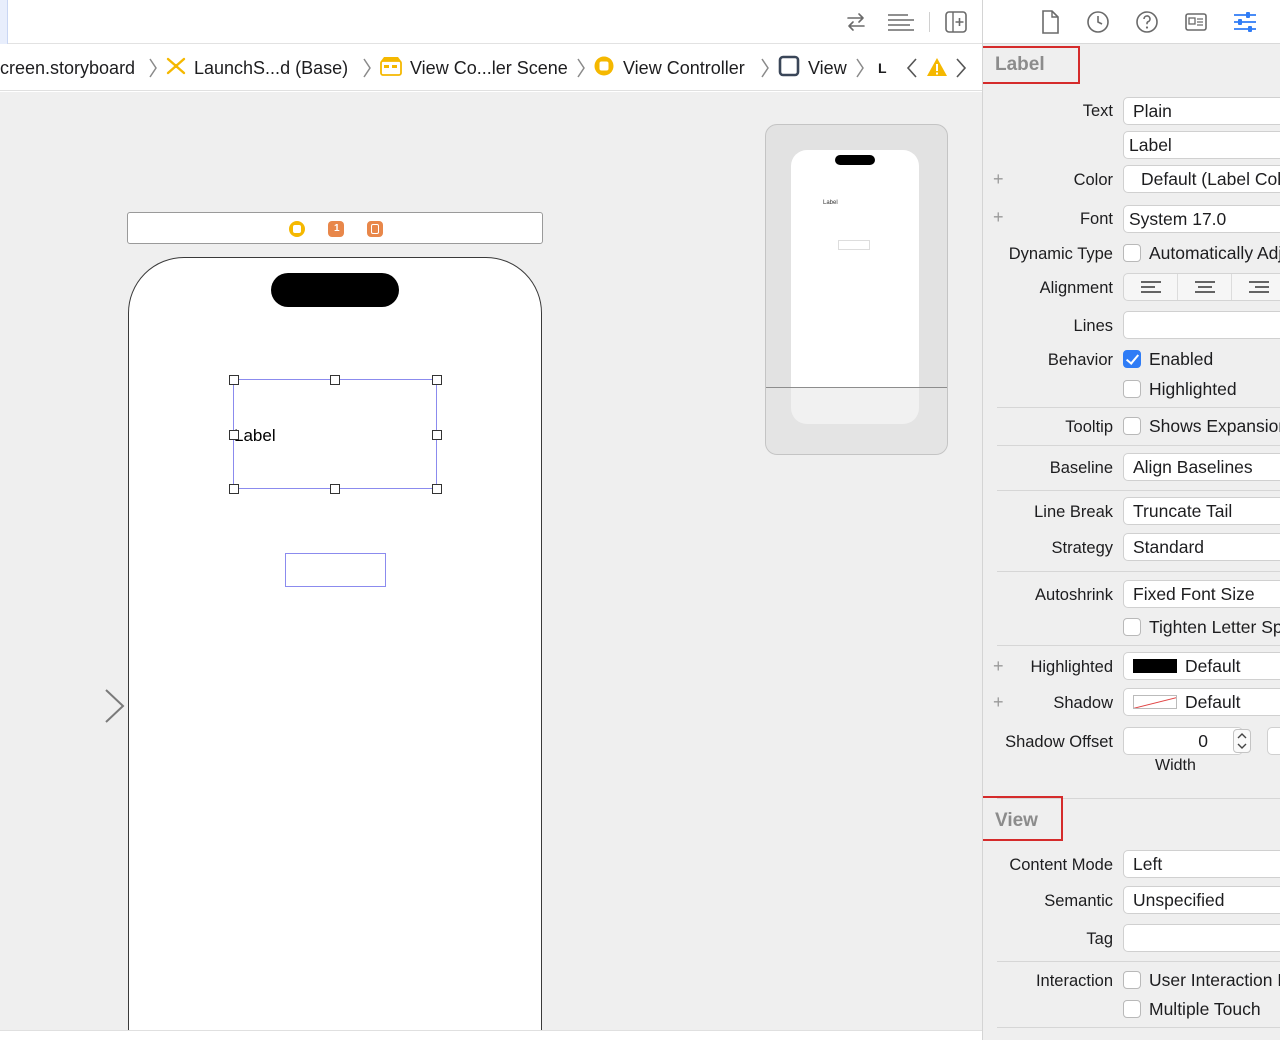 The image size is (1280, 1040). I want to click on user-interaction-checkbox: User Interaction Enabled, so click(1201, 980).